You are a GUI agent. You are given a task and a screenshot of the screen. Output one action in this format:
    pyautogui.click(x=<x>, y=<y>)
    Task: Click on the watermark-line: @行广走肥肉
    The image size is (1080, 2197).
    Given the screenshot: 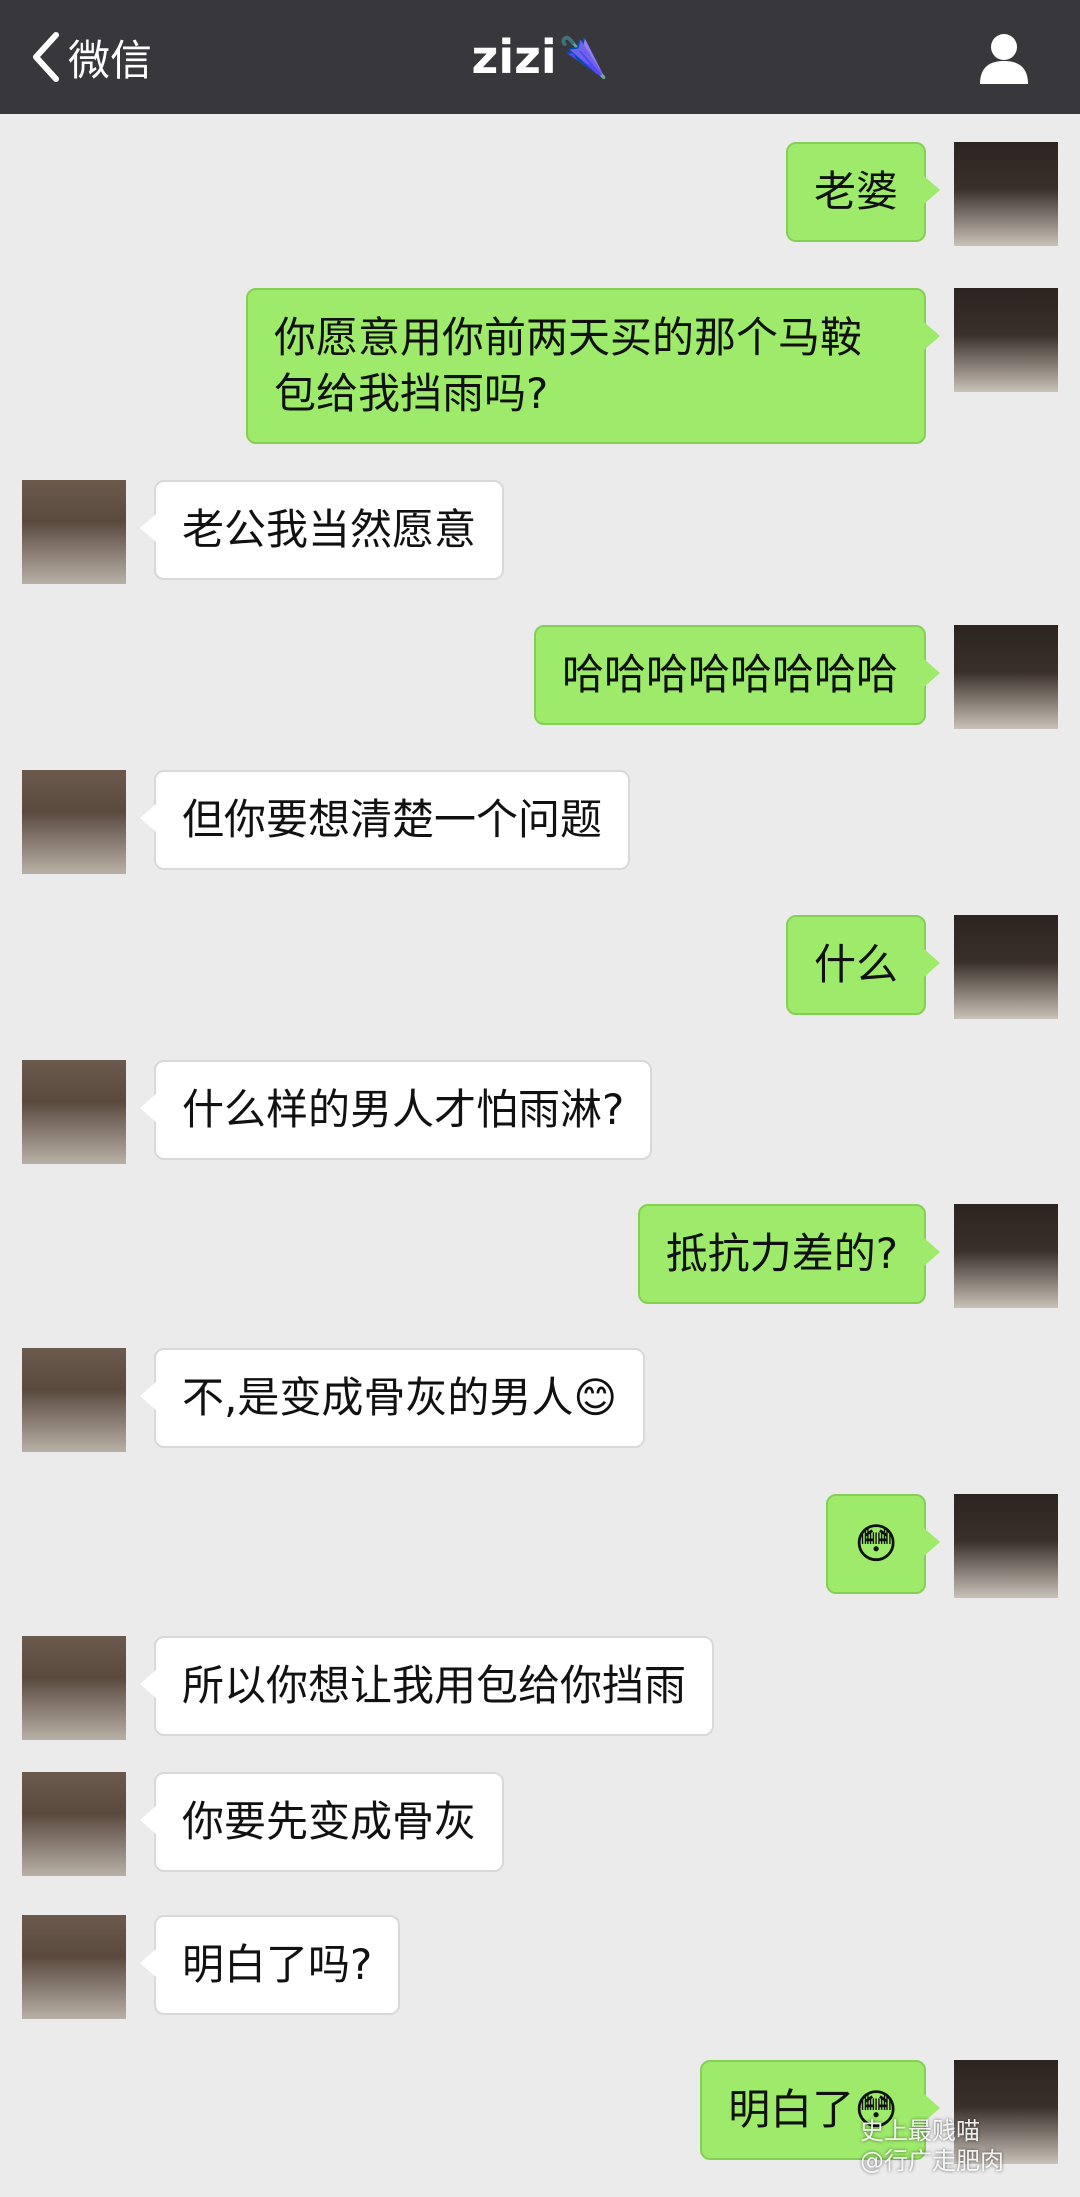 What is the action you would take?
    pyautogui.click(x=932, y=2161)
    